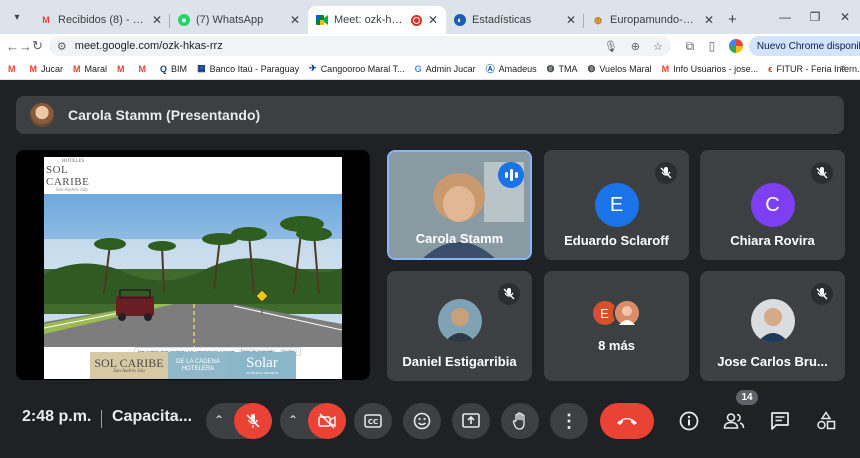 The image size is (860, 458). What do you see at coordinates (808, 46) in the screenshot?
I see `update-label: Nuevo Chrome disponible` at bounding box center [808, 46].